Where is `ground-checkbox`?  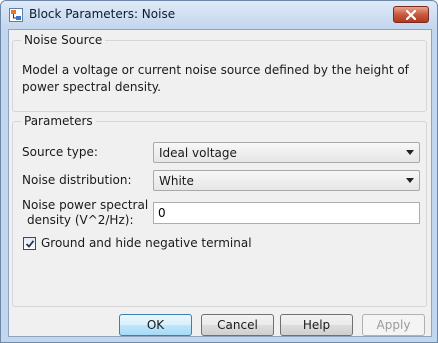 ground-checkbox is located at coordinates (29, 243).